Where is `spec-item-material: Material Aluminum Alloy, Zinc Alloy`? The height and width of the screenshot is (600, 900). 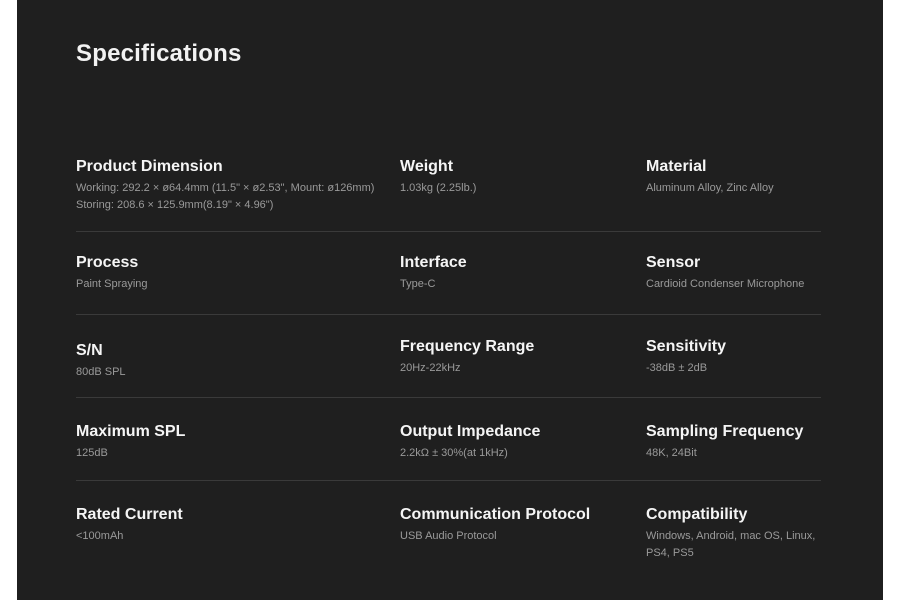
spec-item-material: Material Aluminum Alloy, Zinc Alloy is located at coordinates (733, 177).